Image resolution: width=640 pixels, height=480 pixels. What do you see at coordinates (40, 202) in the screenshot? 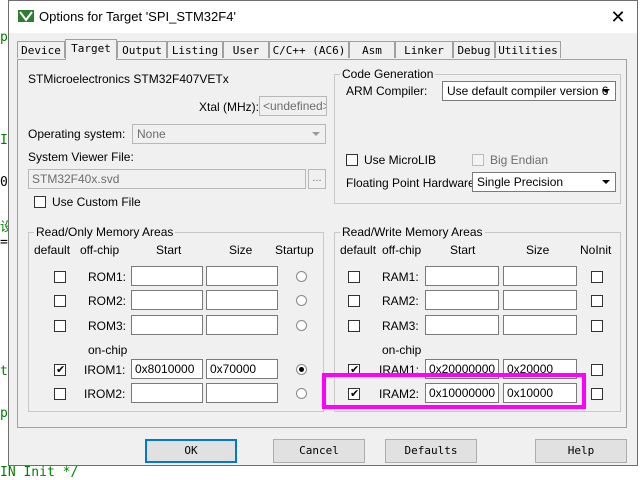
I see `use-custom-file-checkbox` at bounding box center [40, 202].